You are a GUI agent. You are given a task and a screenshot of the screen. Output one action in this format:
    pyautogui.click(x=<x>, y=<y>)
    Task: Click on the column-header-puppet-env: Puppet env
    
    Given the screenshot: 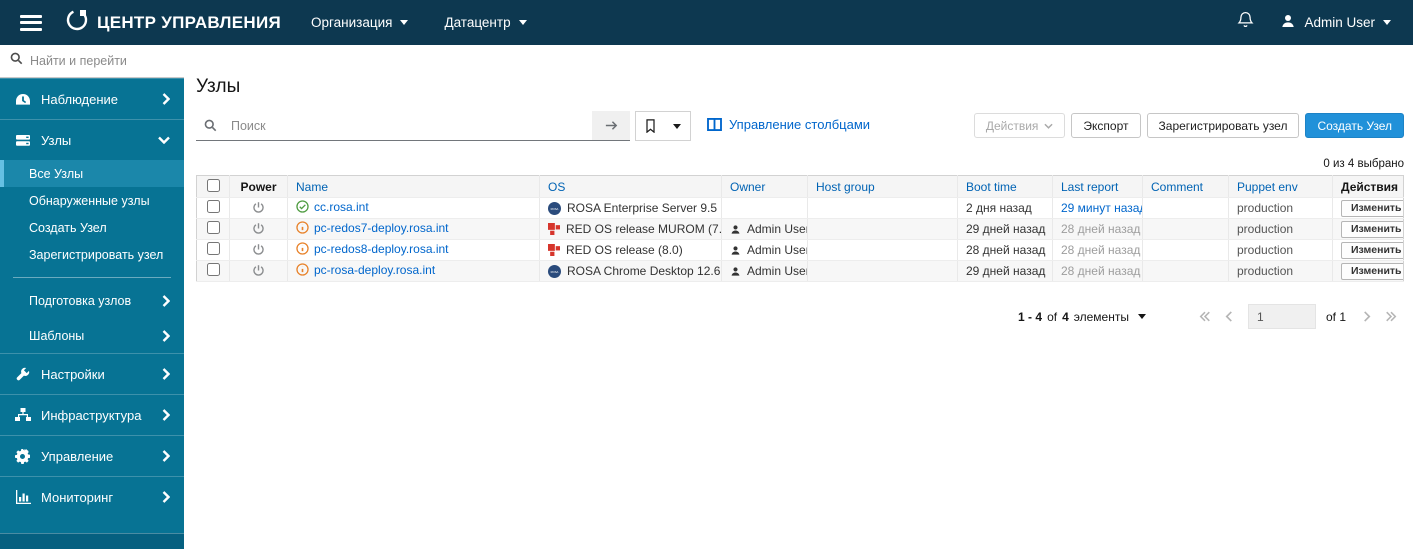 What is the action you would take?
    pyautogui.click(x=1280, y=186)
    